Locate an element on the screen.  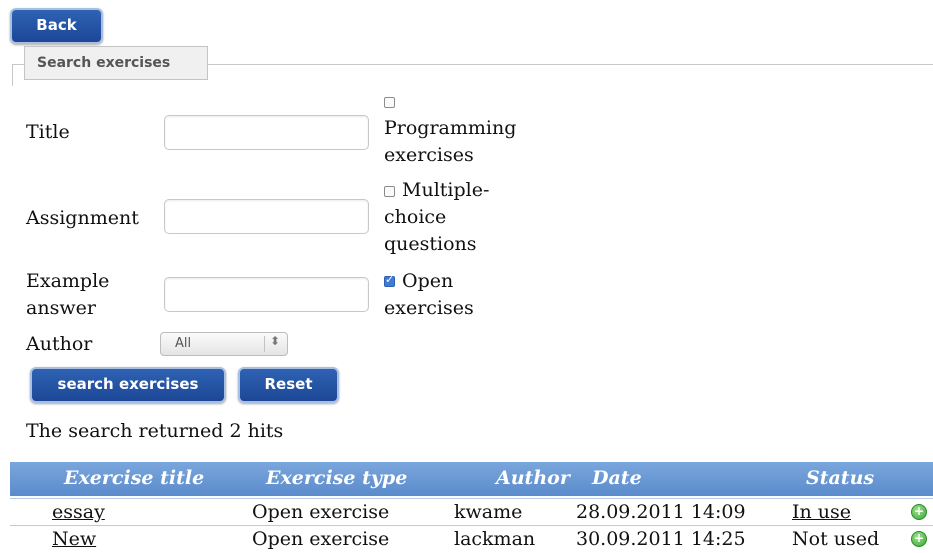
column-header-type: Exercise type is located at coordinates (336, 478).